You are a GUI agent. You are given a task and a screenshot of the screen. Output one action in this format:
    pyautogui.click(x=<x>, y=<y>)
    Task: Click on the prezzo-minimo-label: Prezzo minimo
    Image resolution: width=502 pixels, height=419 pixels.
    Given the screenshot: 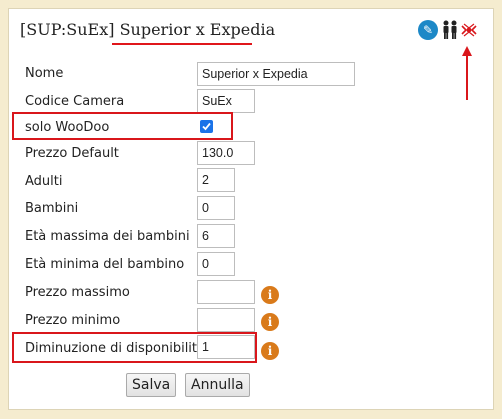 What is the action you would take?
    pyautogui.click(x=73, y=320)
    